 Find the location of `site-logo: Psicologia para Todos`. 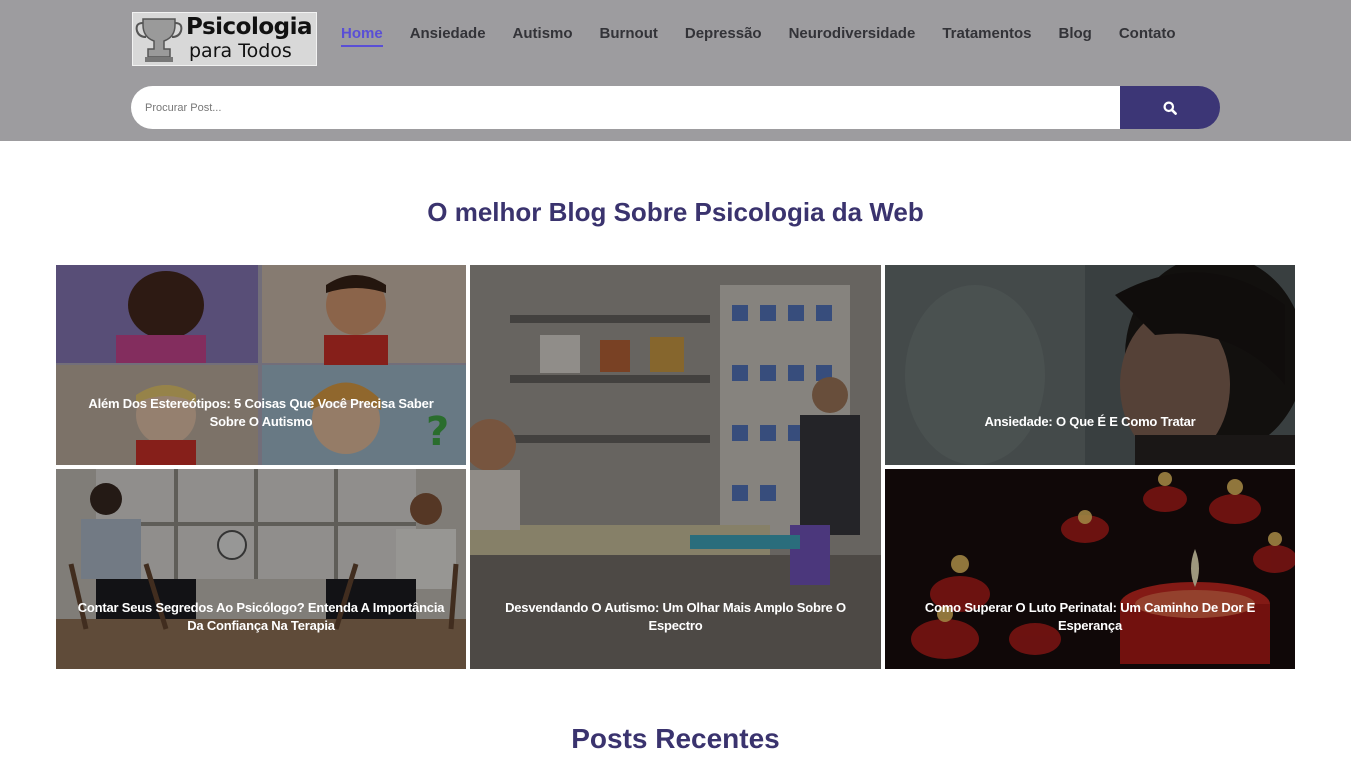

site-logo: Psicologia para Todos is located at coordinates (224, 39).